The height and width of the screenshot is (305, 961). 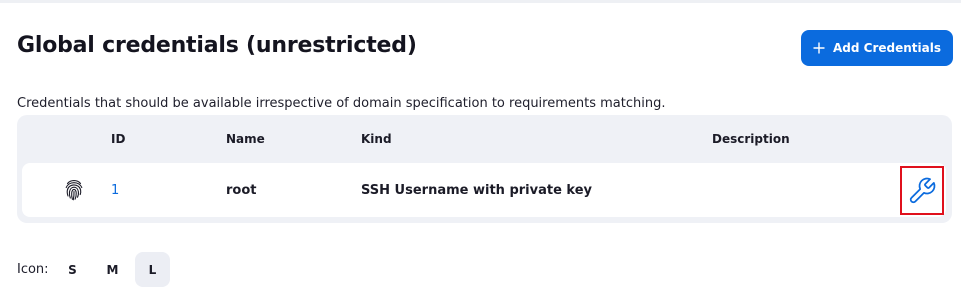 I want to click on column-header-description: Description, so click(x=751, y=139).